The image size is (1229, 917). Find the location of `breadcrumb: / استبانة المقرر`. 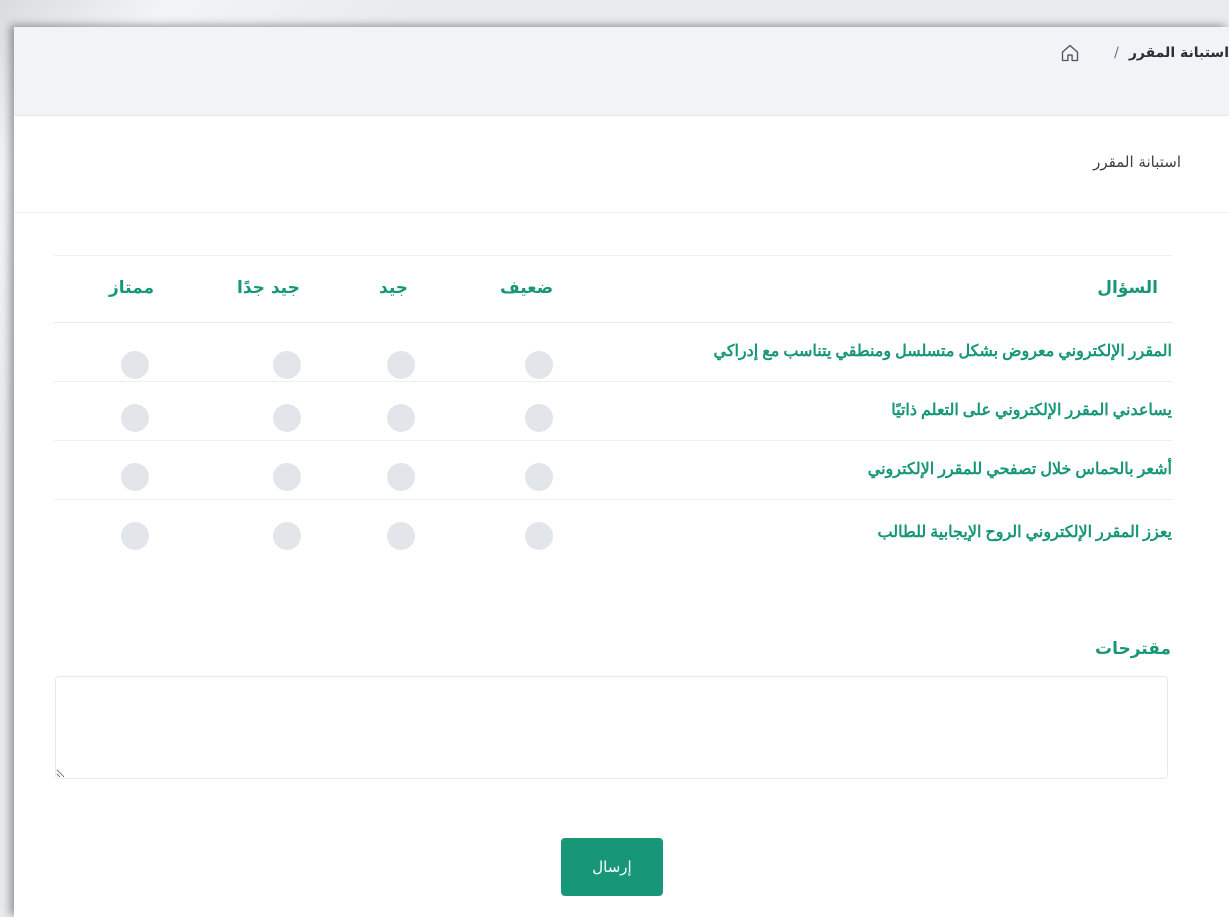

breadcrumb: / استبانة المقرر is located at coordinates (1139, 53).